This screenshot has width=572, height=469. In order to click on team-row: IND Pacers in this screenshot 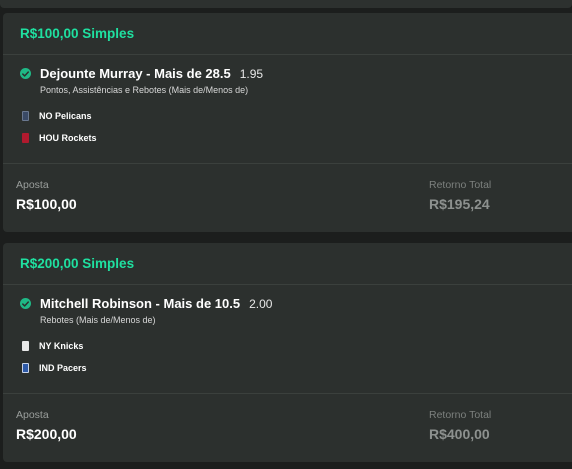, I will do `click(53, 368)`.